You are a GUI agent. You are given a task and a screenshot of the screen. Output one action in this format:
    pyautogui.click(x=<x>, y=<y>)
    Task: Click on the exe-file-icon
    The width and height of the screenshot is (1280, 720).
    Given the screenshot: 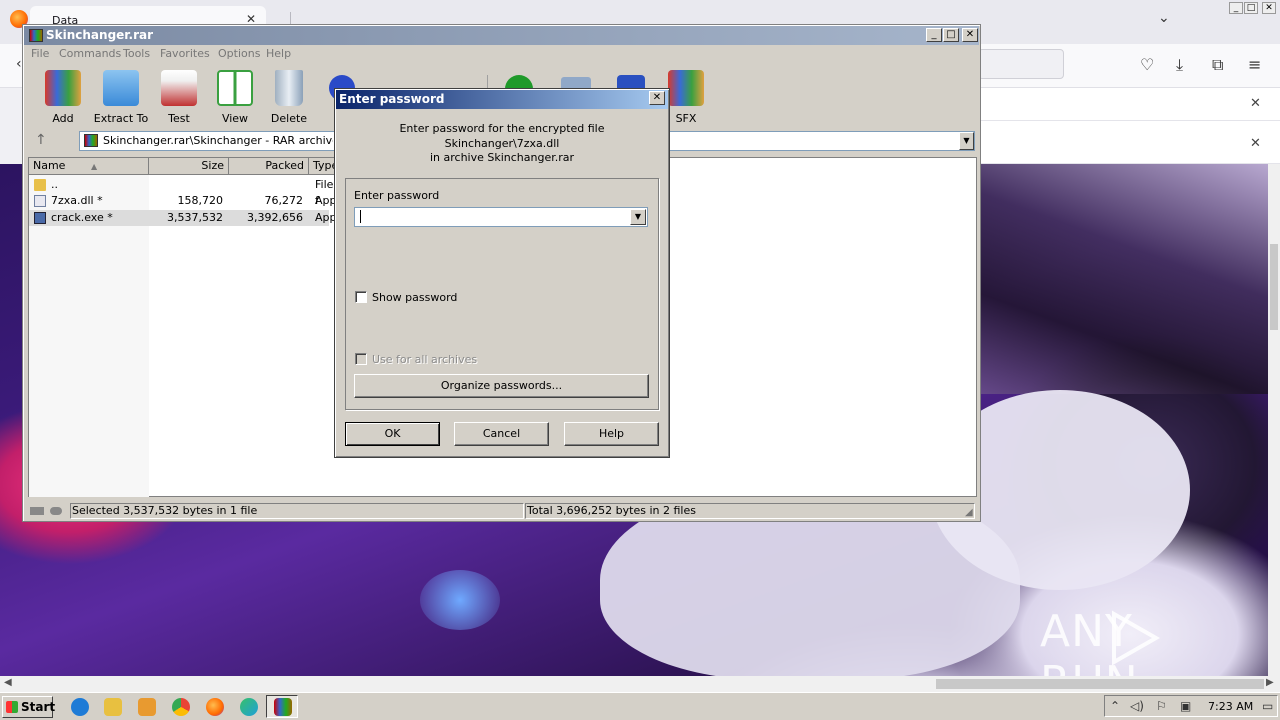 What is the action you would take?
    pyautogui.click(x=40, y=218)
    